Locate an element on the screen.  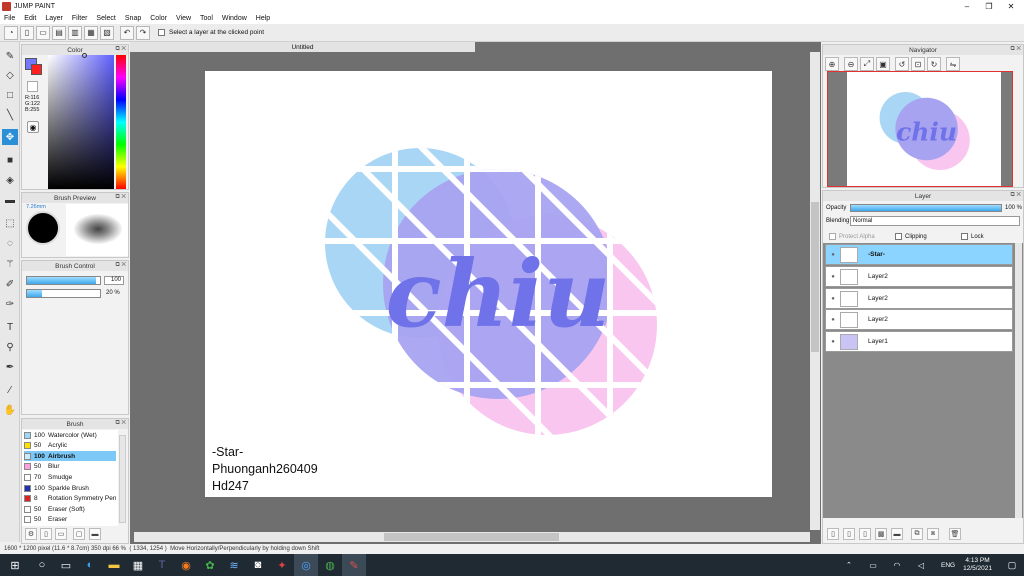
notification-icon: ▢ is located at coordinates (1012, 565).